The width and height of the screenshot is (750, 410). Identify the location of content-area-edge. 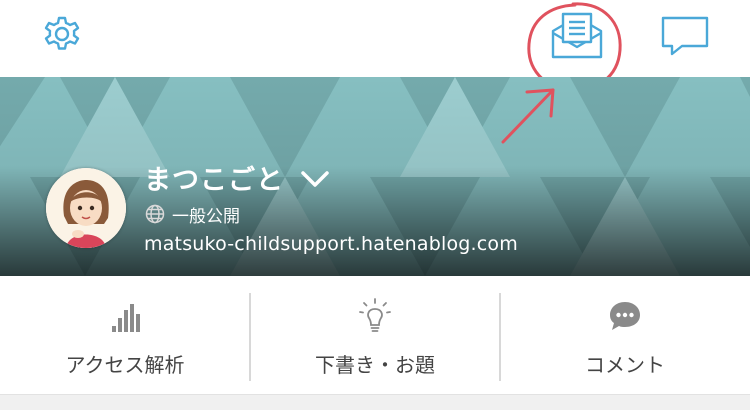
(375, 402).